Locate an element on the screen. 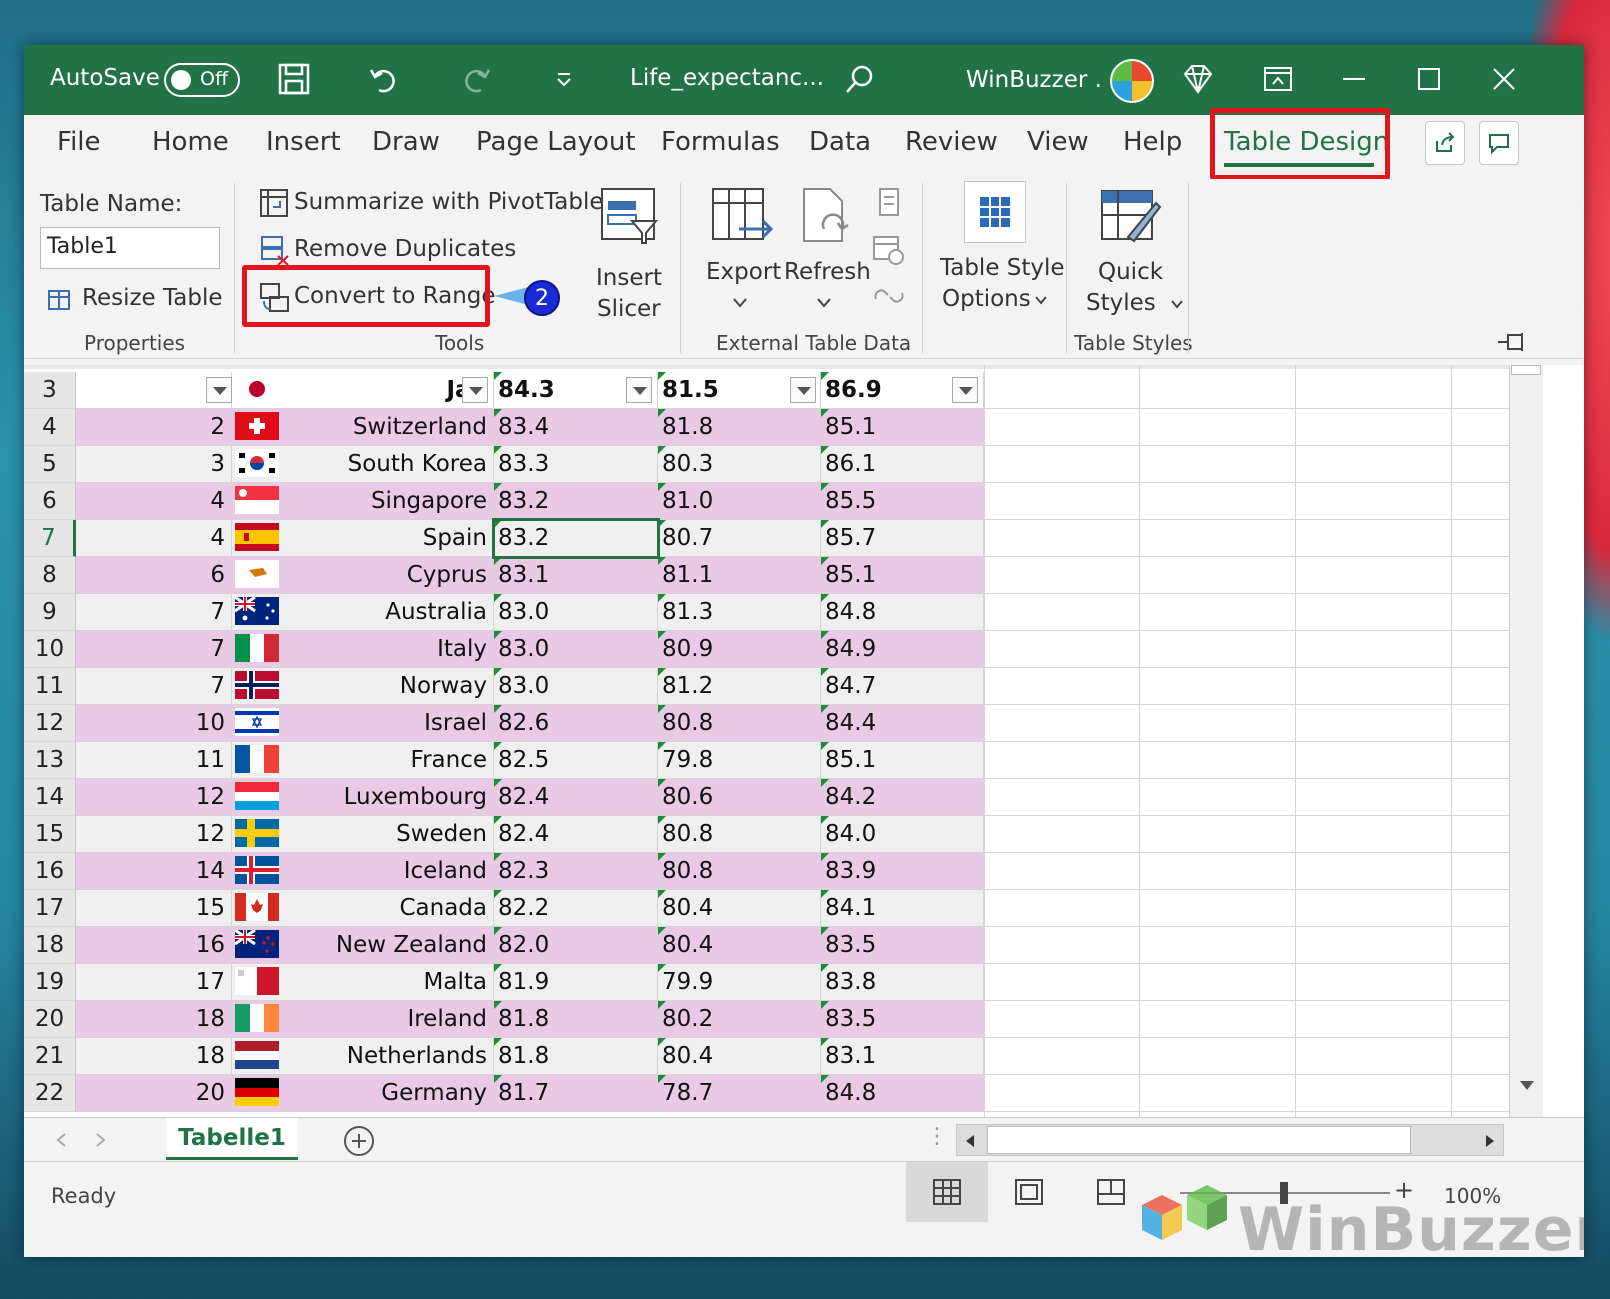 This screenshot has height=1299, width=1610. cell-c3: 86.1 is located at coordinates (902, 464).